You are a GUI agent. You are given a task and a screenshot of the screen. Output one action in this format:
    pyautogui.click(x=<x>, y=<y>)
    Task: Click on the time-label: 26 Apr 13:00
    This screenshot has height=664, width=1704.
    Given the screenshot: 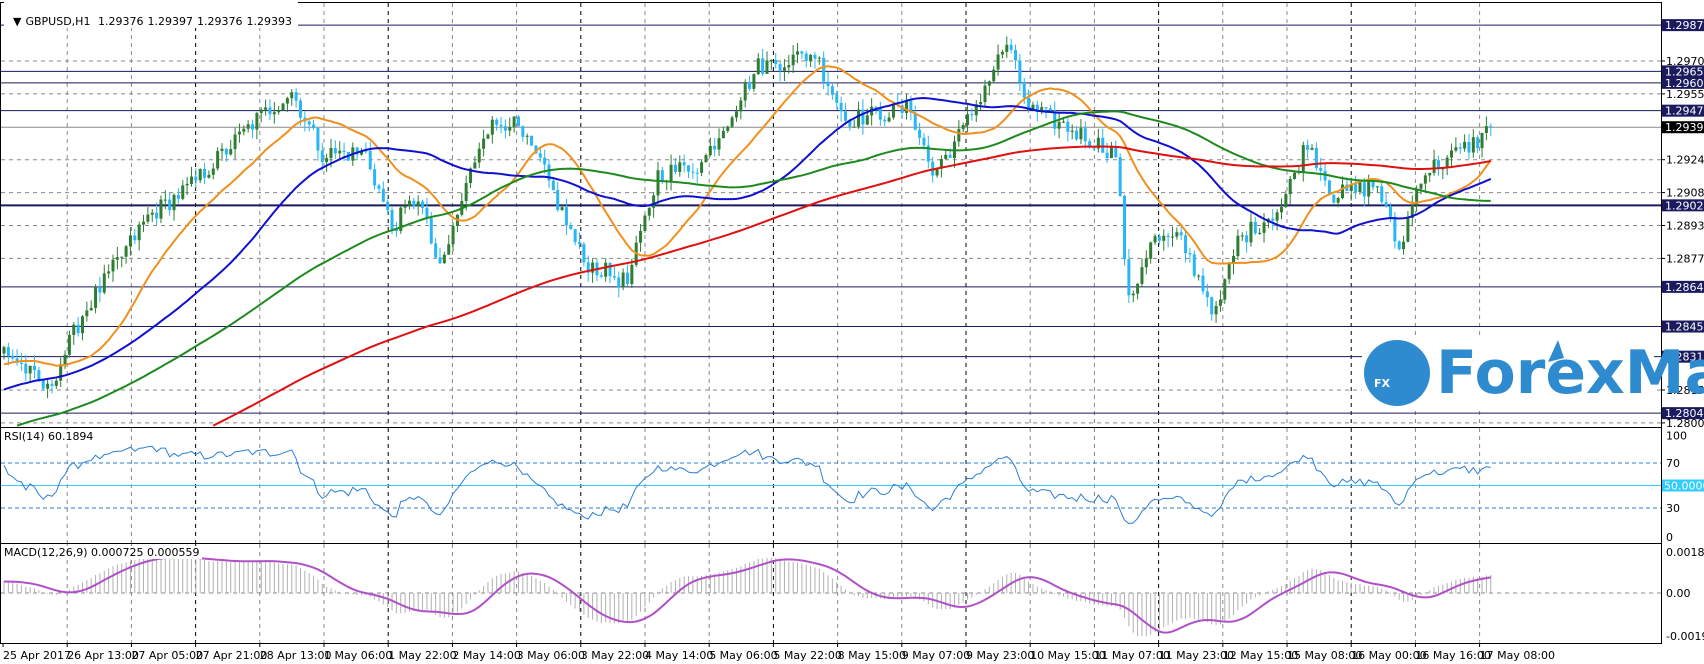 What is the action you would take?
    pyautogui.click(x=103, y=655)
    